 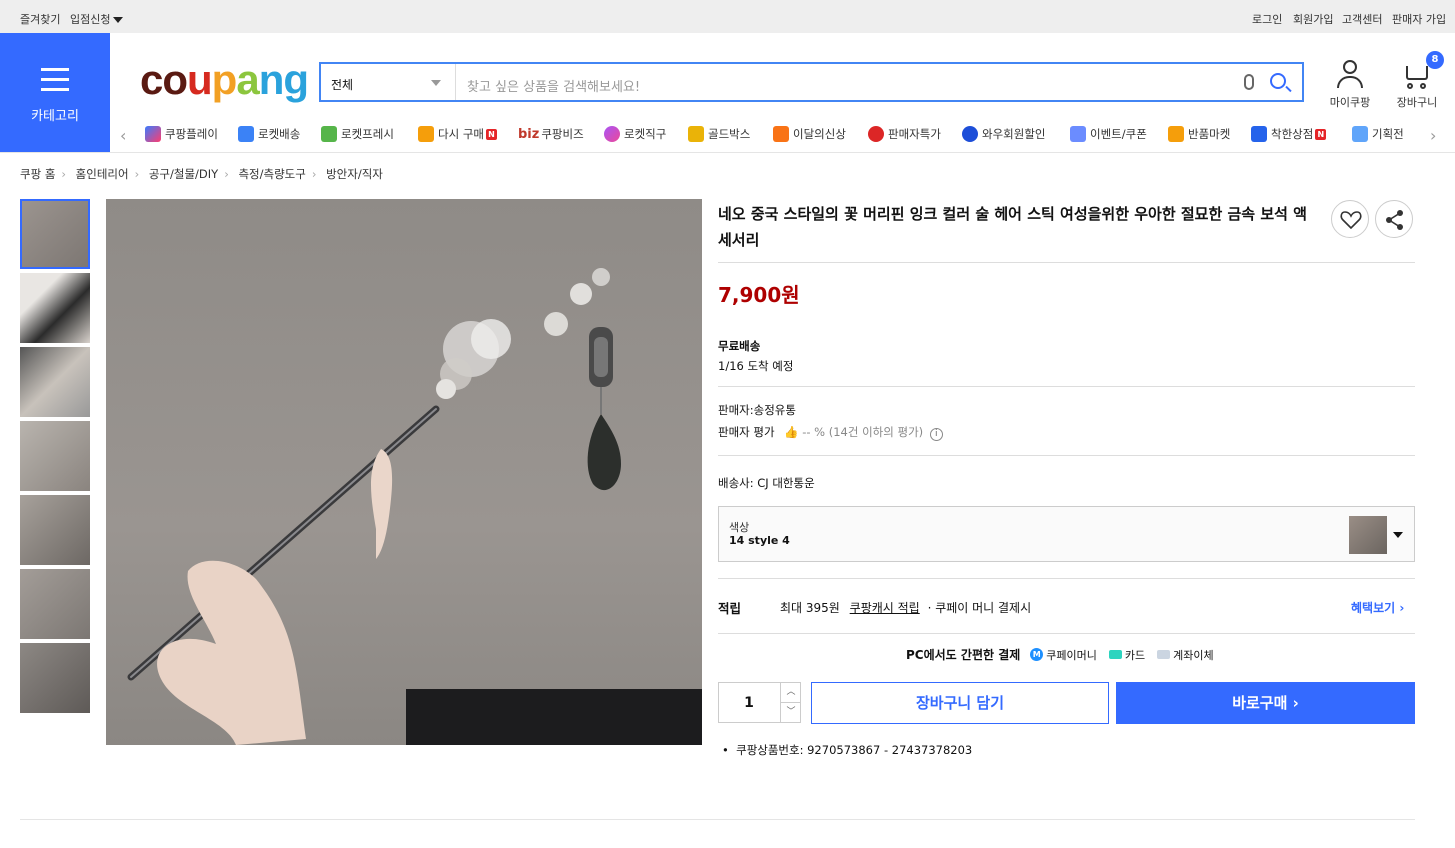 What do you see at coordinates (246, 134) in the screenshot?
I see `rocket-icon` at bounding box center [246, 134].